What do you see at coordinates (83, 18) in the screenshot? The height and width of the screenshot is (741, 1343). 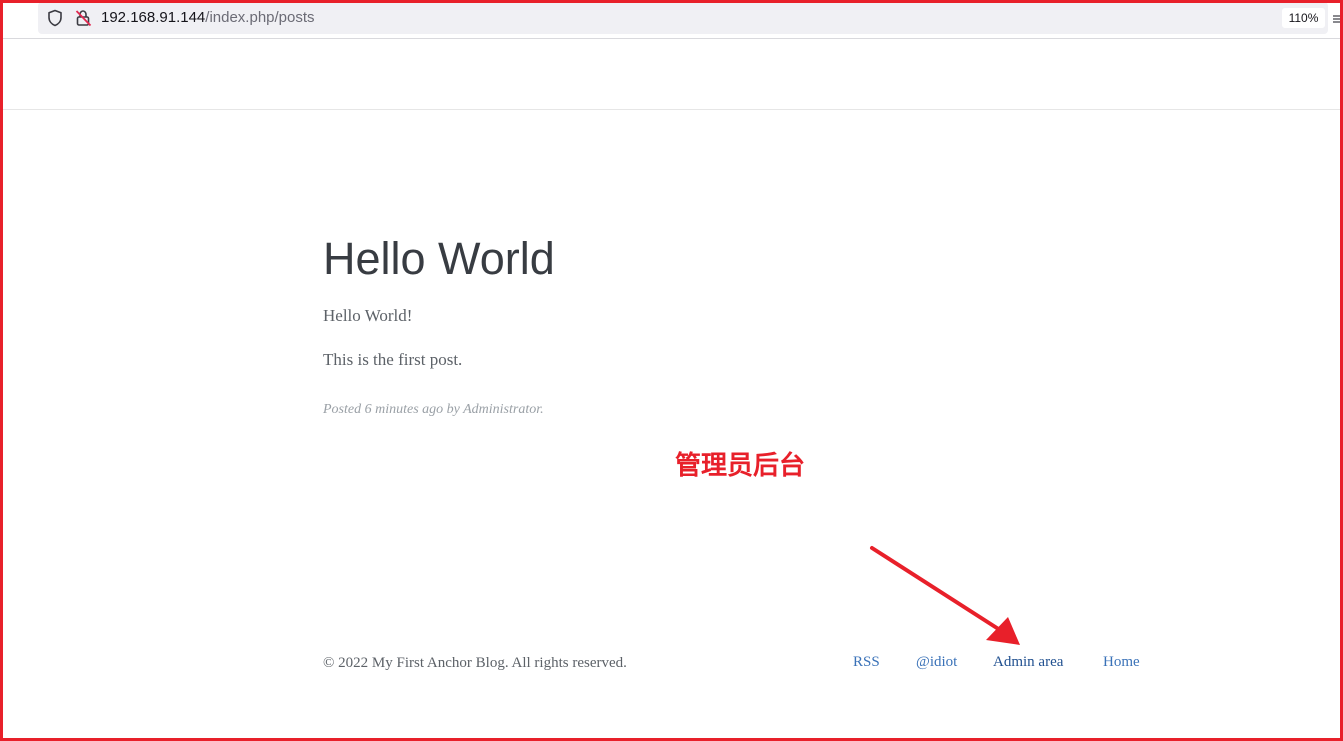 I see `insecure-connection-icon` at bounding box center [83, 18].